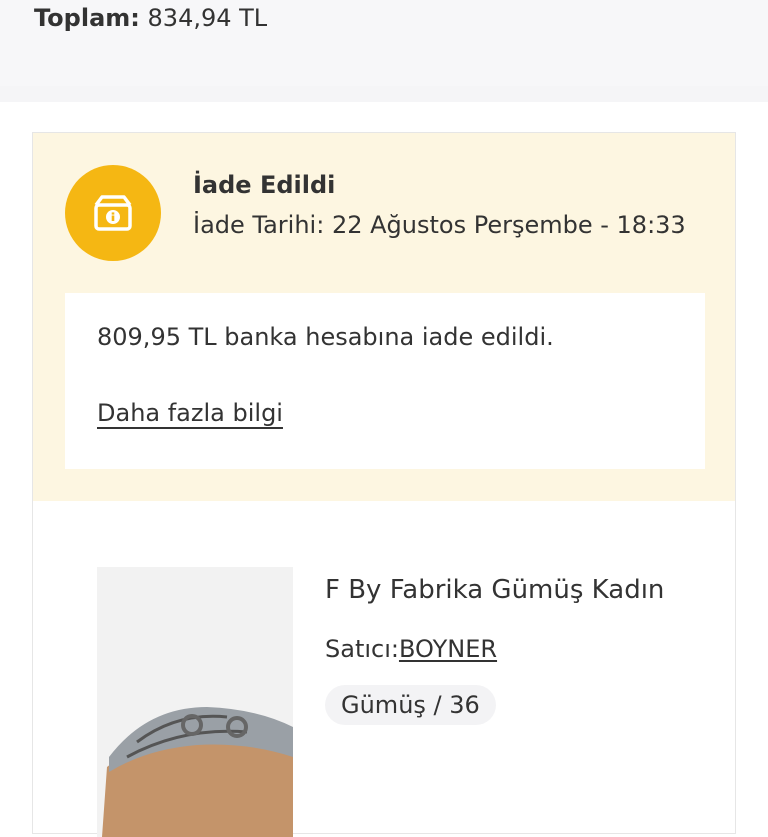  Describe the element at coordinates (384, 94) in the screenshot. I see `section-divider` at that location.